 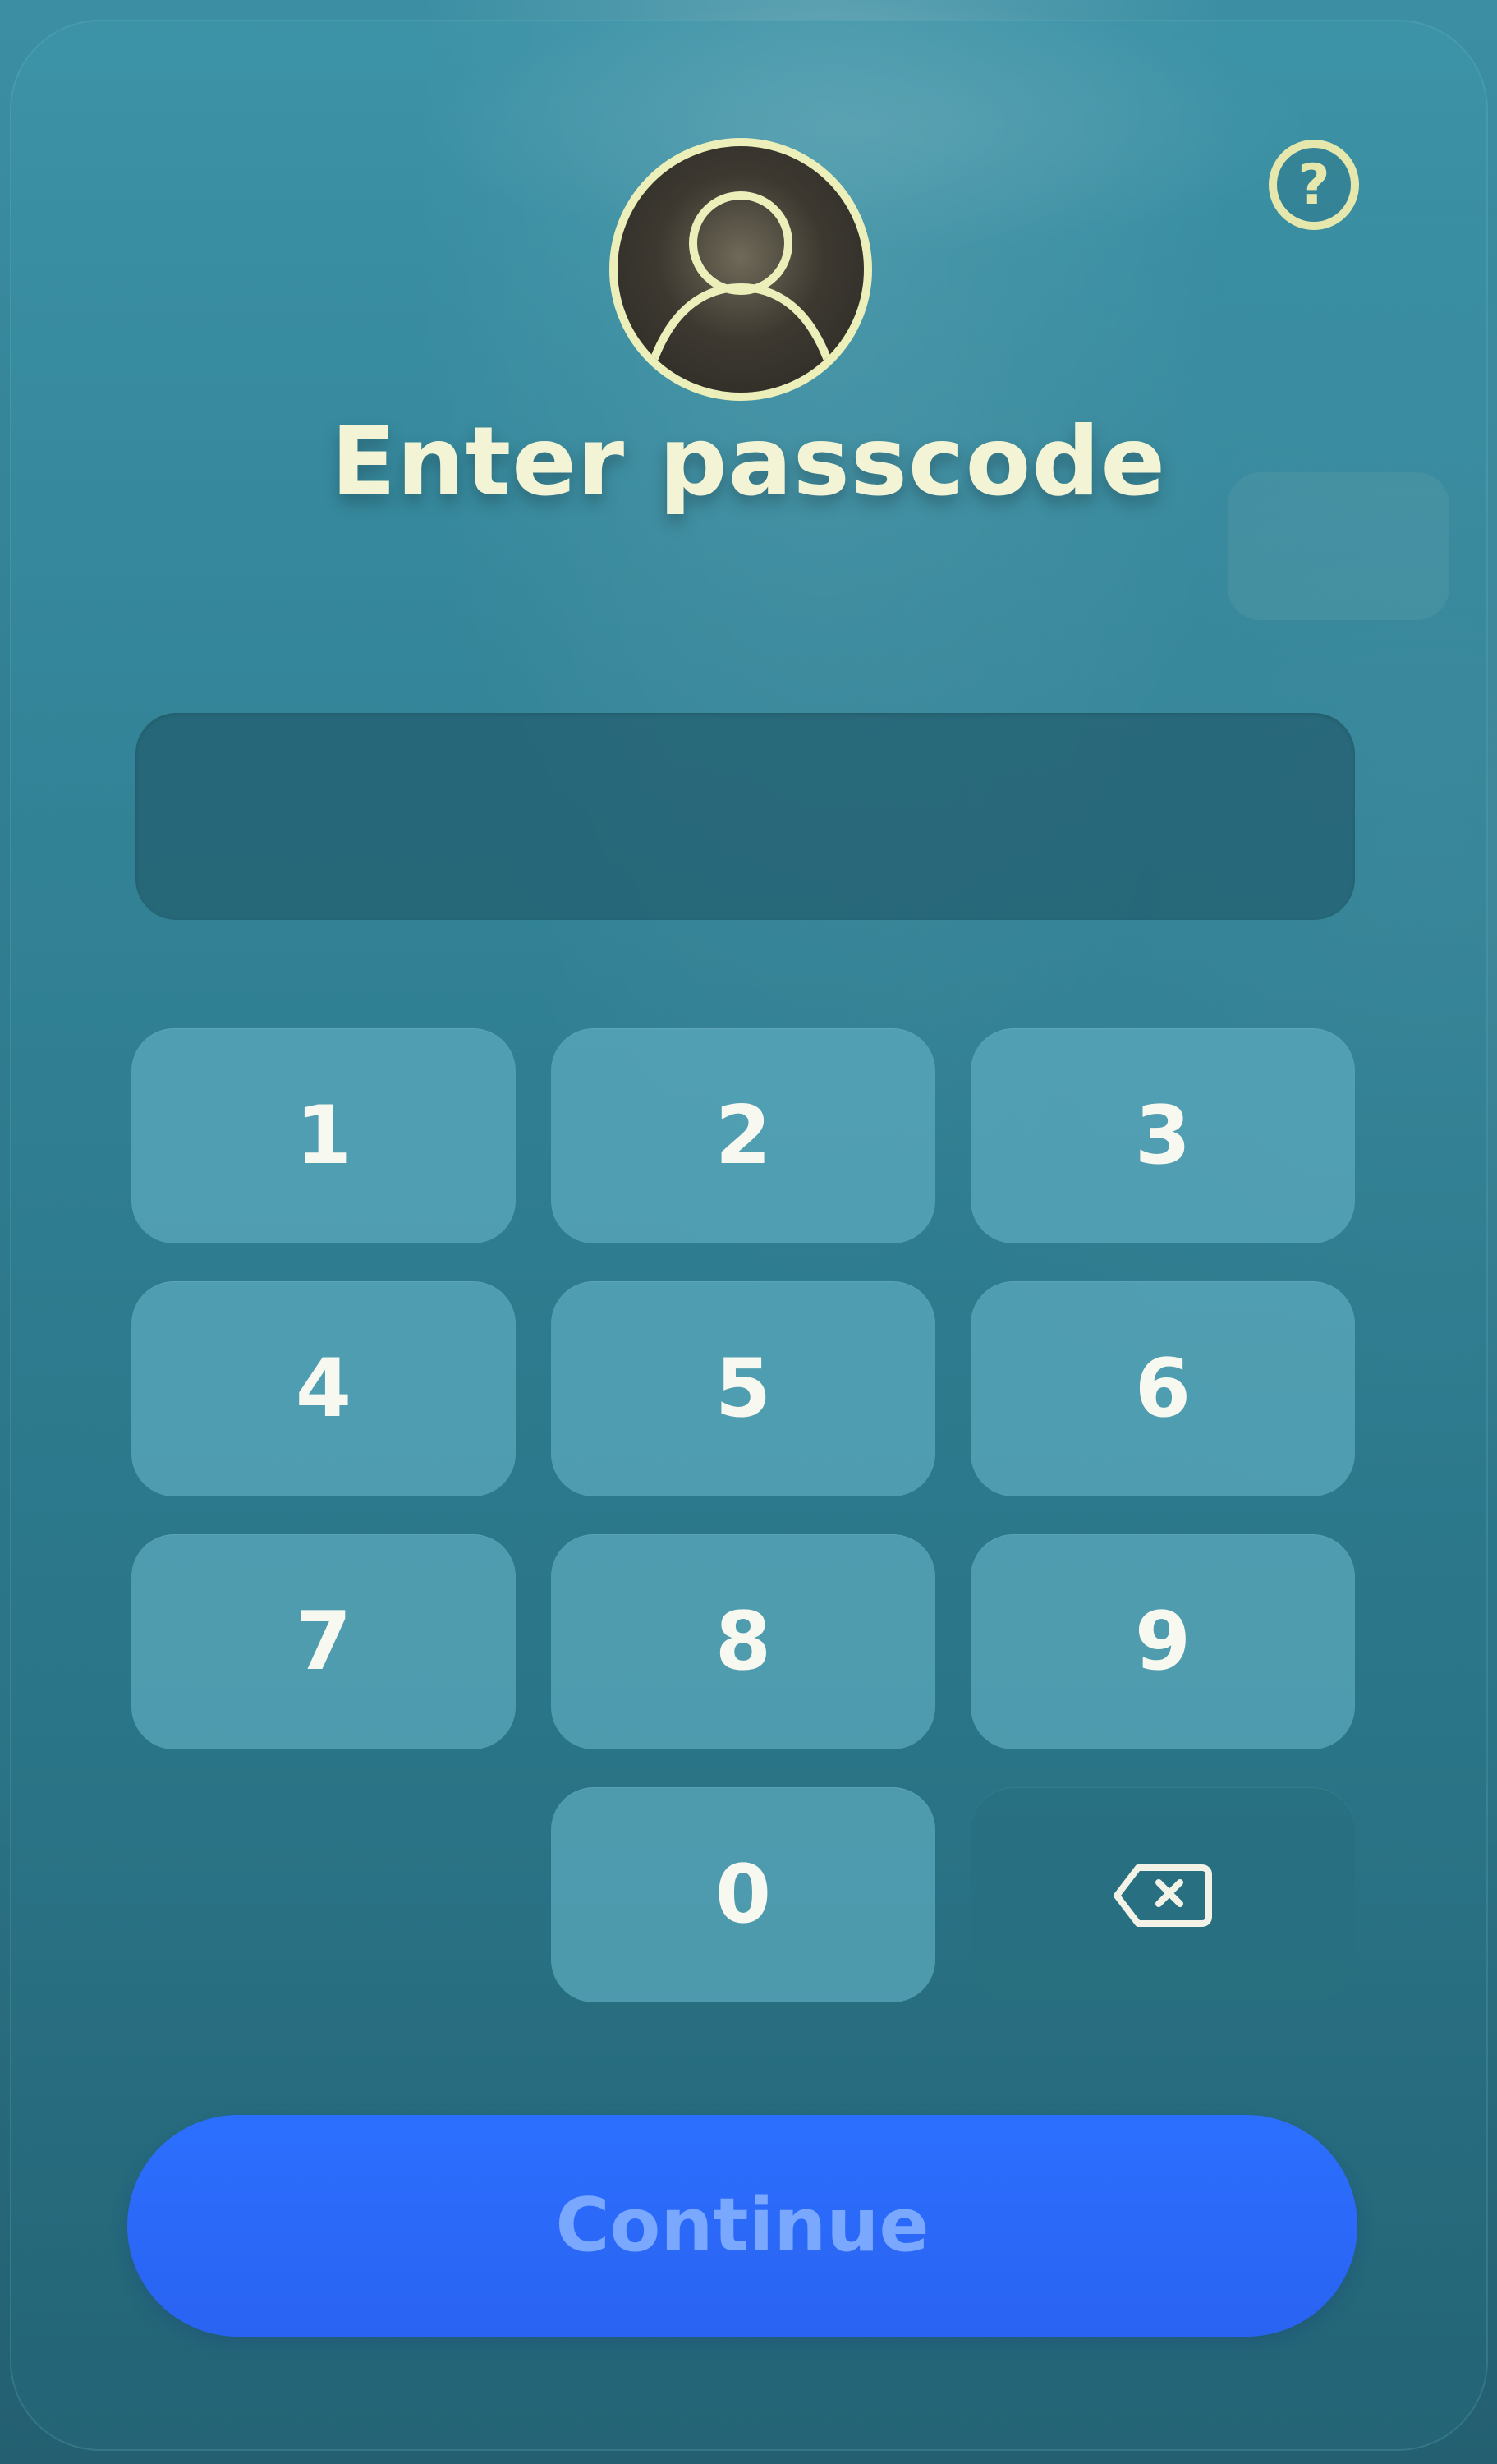 What do you see at coordinates (743, 1135) in the screenshot?
I see `key-2: 2` at bounding box center [743, 1135].